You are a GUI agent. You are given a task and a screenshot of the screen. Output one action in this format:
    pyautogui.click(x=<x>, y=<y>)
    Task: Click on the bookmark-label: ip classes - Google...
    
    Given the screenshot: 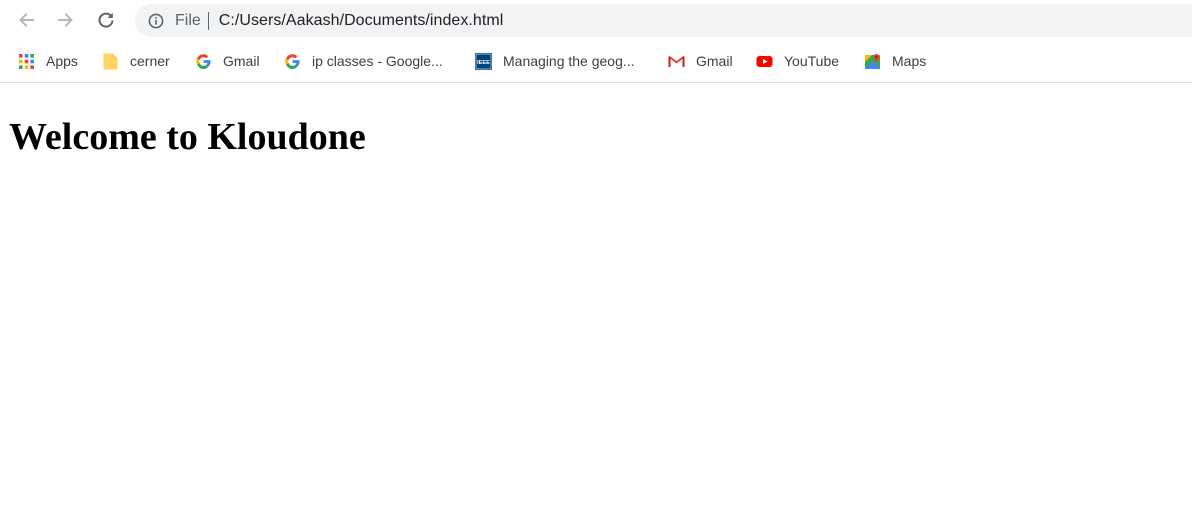 What is the action you would take?
    pyautogui.click(x=377, y=61)
    